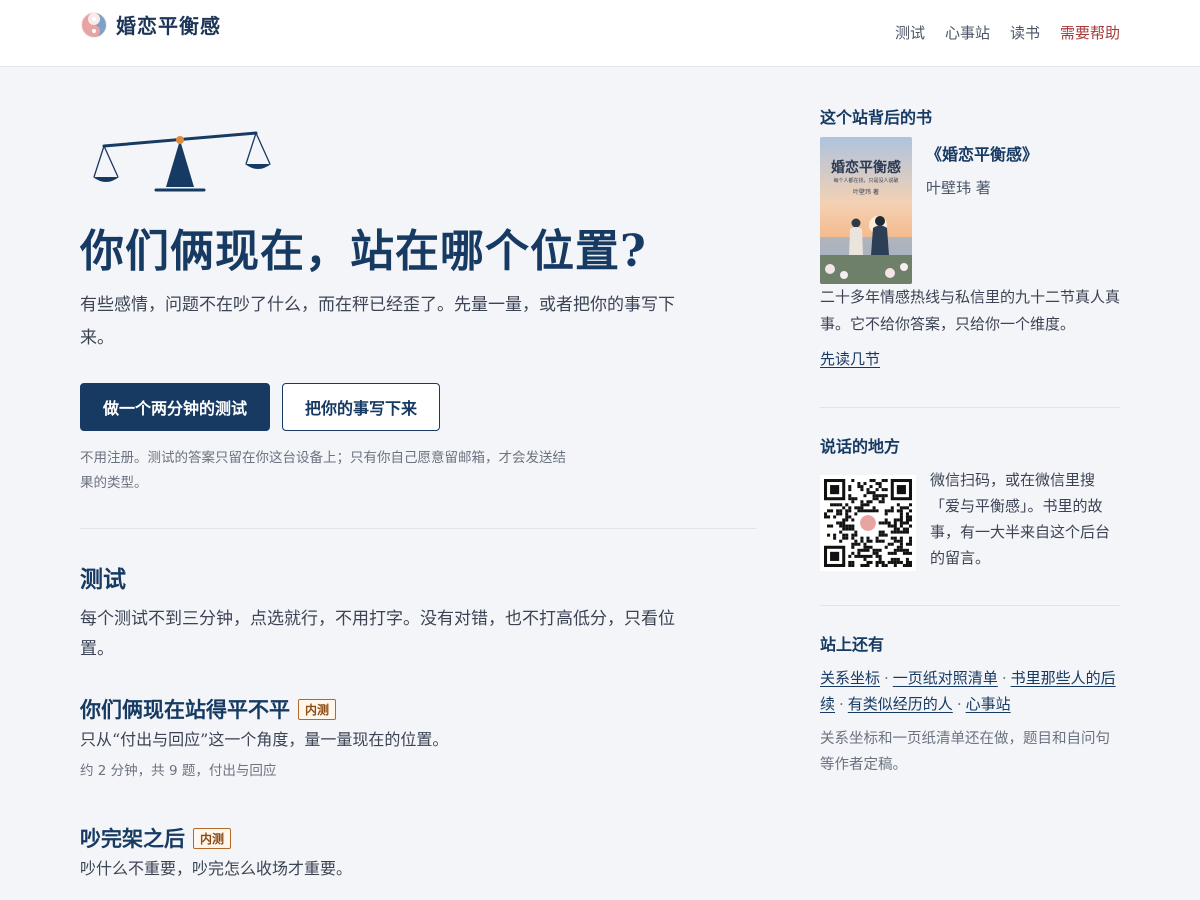 This screenshot has height=900, width=1200. I want to click on brand: 婚恋平衡感, so click(150, 24).